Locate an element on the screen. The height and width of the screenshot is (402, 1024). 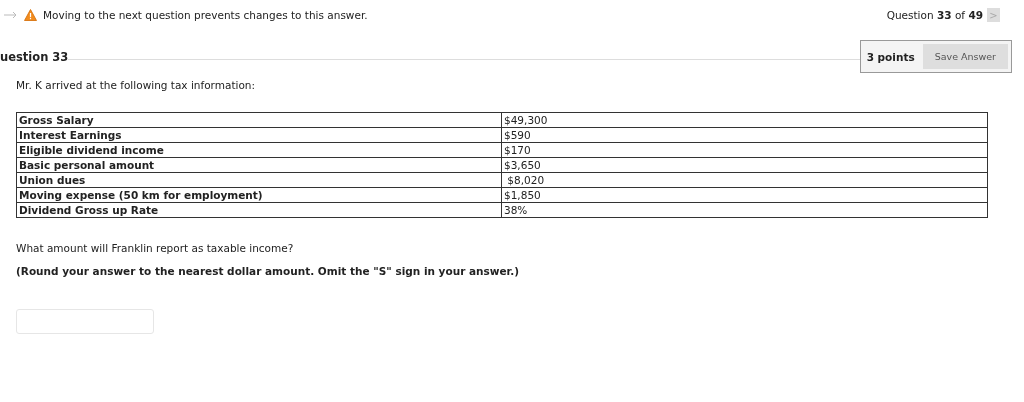
table-cell: Interest Earnings is located at coordinates (259, 135).